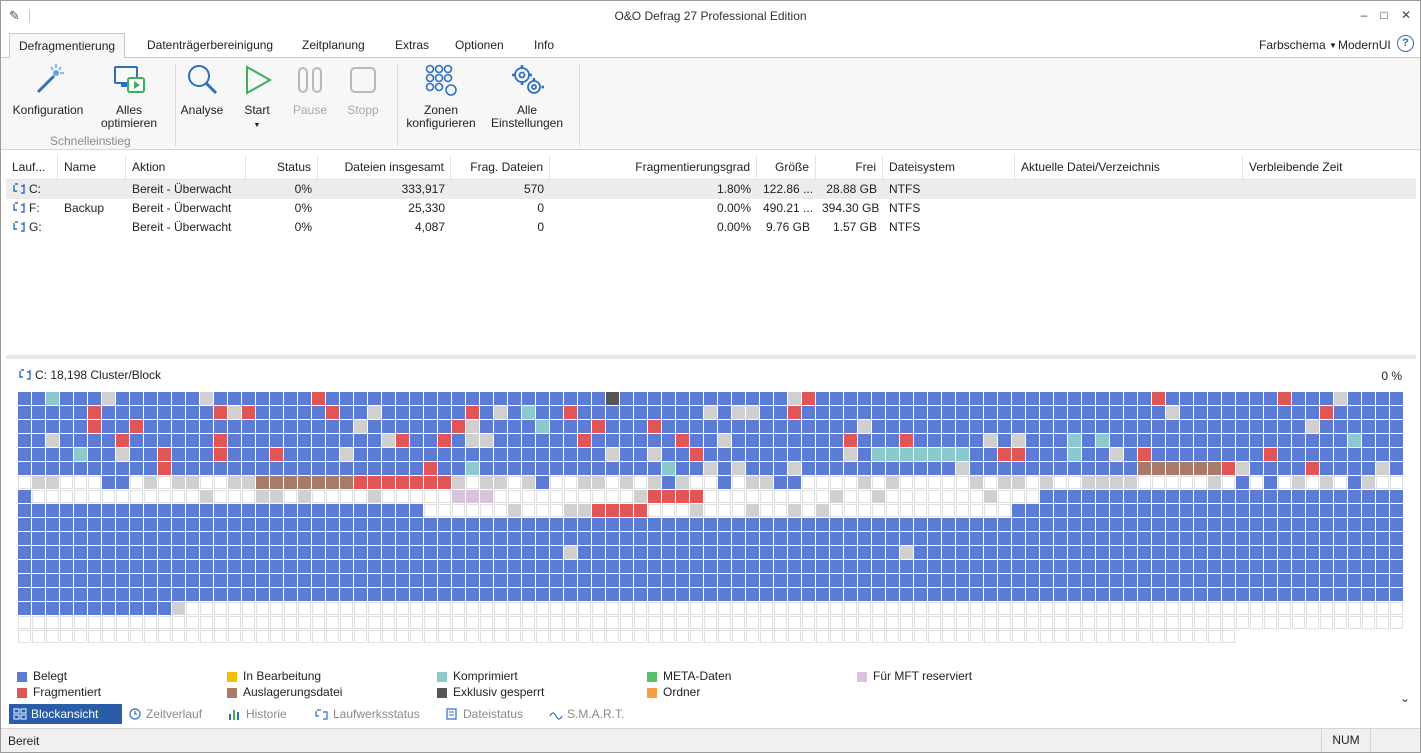  I want to click on stopp-button: Stopp, so click(363, 89).